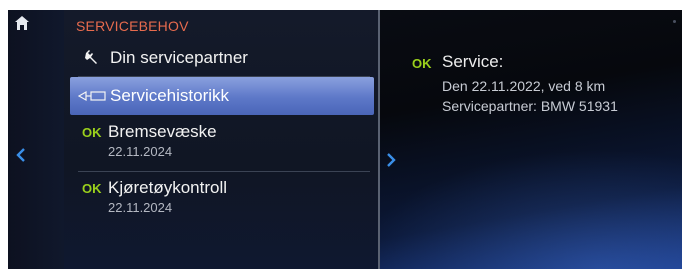 This screenshot has height=269, width=682. I want to click on menu-item-service-partner: Din servicepartner, so click(222, 59).